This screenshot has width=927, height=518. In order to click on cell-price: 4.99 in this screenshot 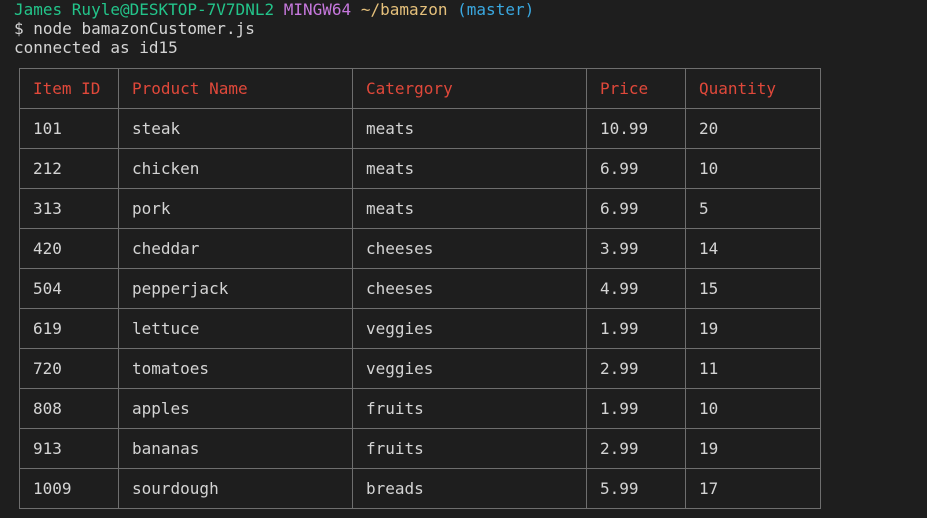, I will do `click(636, 288)`.